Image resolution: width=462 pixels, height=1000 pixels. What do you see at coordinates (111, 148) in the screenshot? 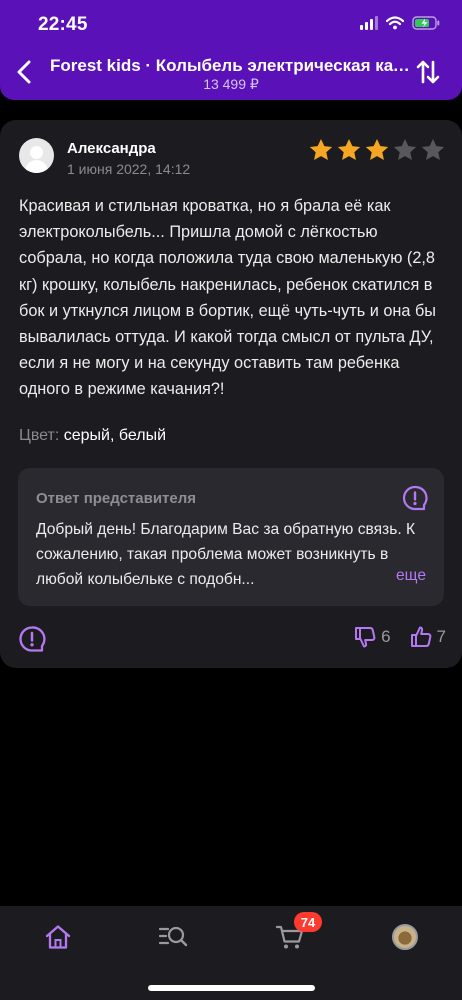
I see `review-author: Александра` at bounding box center [111, 148].